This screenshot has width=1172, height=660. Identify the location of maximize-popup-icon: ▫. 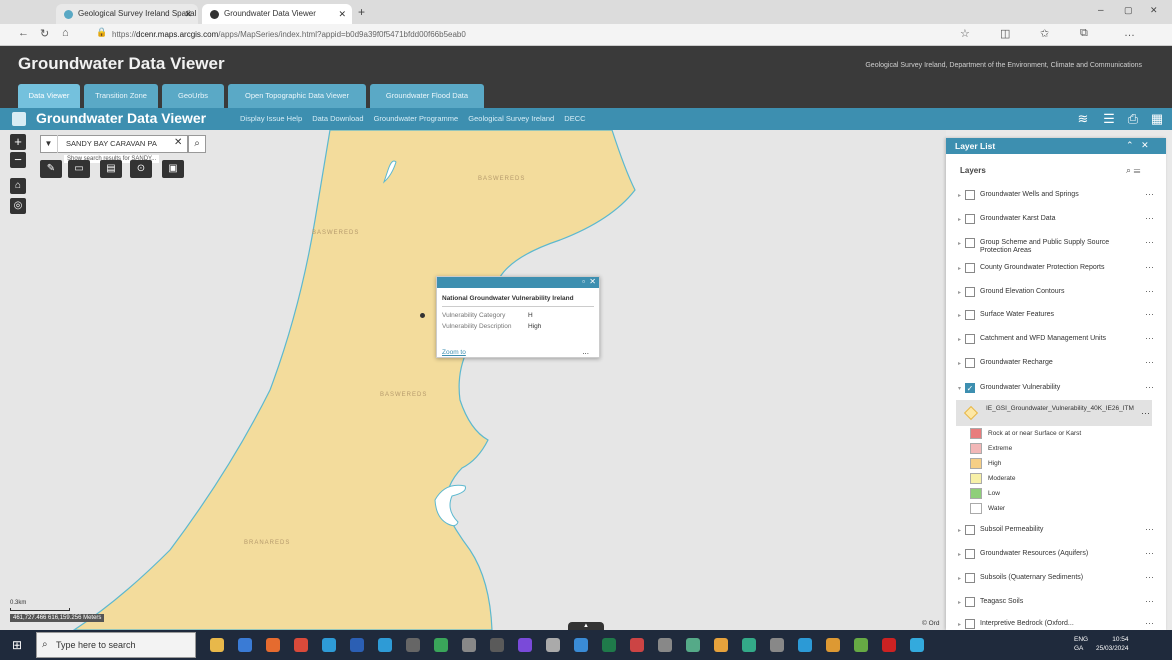
(583, 281).